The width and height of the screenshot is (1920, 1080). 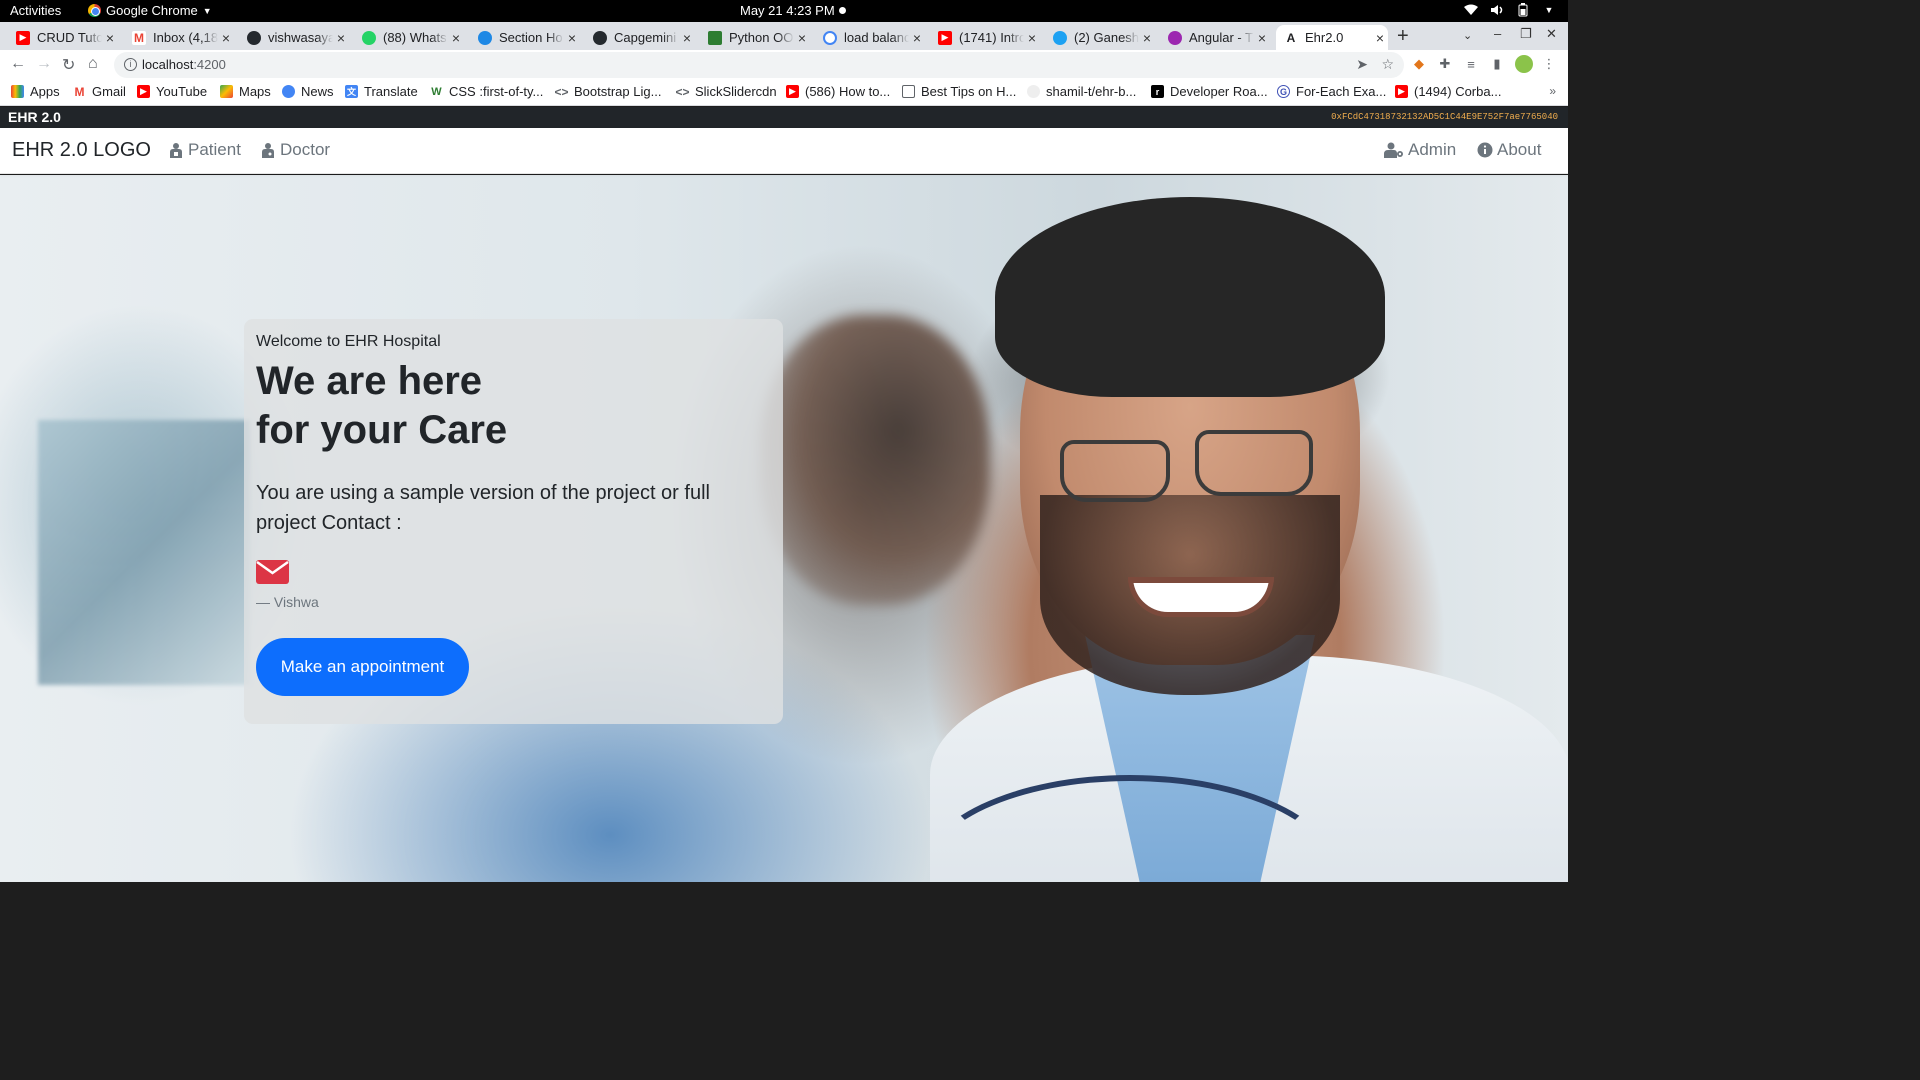 What do you see at coordinates (787, 10) in the screenshot?
I see `clock: May 21 4:23 PM` at bounding box center [787, 10].